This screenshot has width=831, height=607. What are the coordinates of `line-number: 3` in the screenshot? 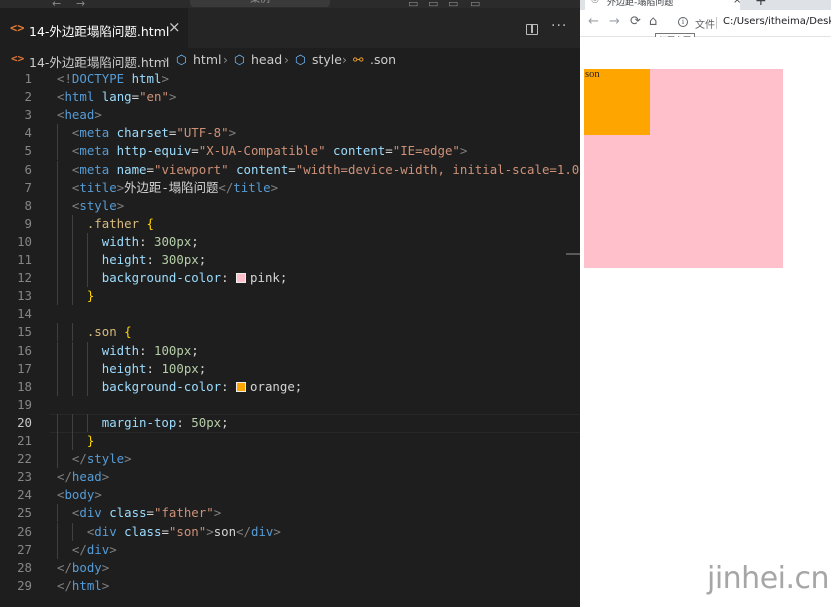 It's located at (28, 115).